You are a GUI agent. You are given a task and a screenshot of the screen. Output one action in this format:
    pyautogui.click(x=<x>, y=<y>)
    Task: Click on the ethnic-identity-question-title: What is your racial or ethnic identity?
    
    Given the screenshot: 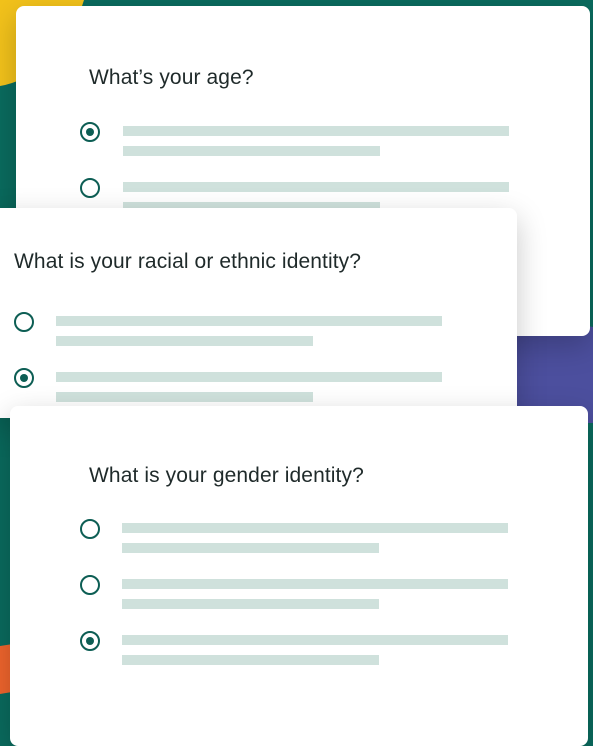 What is the action you would take?
    pyautogui.click(x=188, y=261)
    